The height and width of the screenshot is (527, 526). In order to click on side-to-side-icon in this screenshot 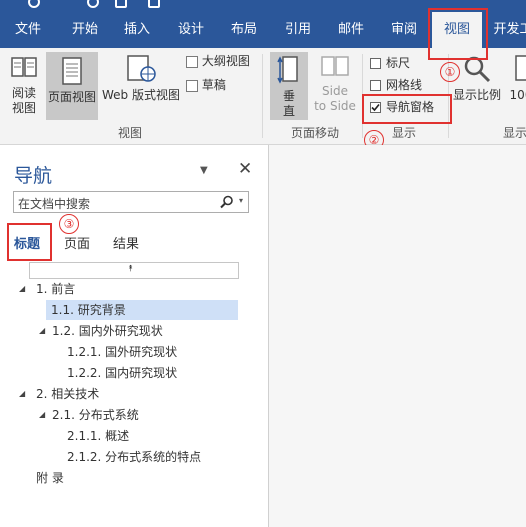, I will do `click(335, 66)`.